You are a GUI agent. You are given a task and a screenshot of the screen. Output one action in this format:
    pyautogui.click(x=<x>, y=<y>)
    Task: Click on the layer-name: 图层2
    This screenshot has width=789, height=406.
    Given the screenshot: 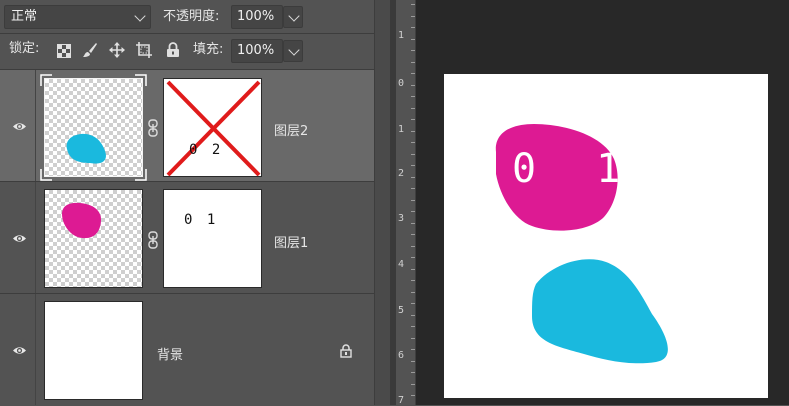 What is the action you would take?
    pyautogui.click(x=291, y=129)
    